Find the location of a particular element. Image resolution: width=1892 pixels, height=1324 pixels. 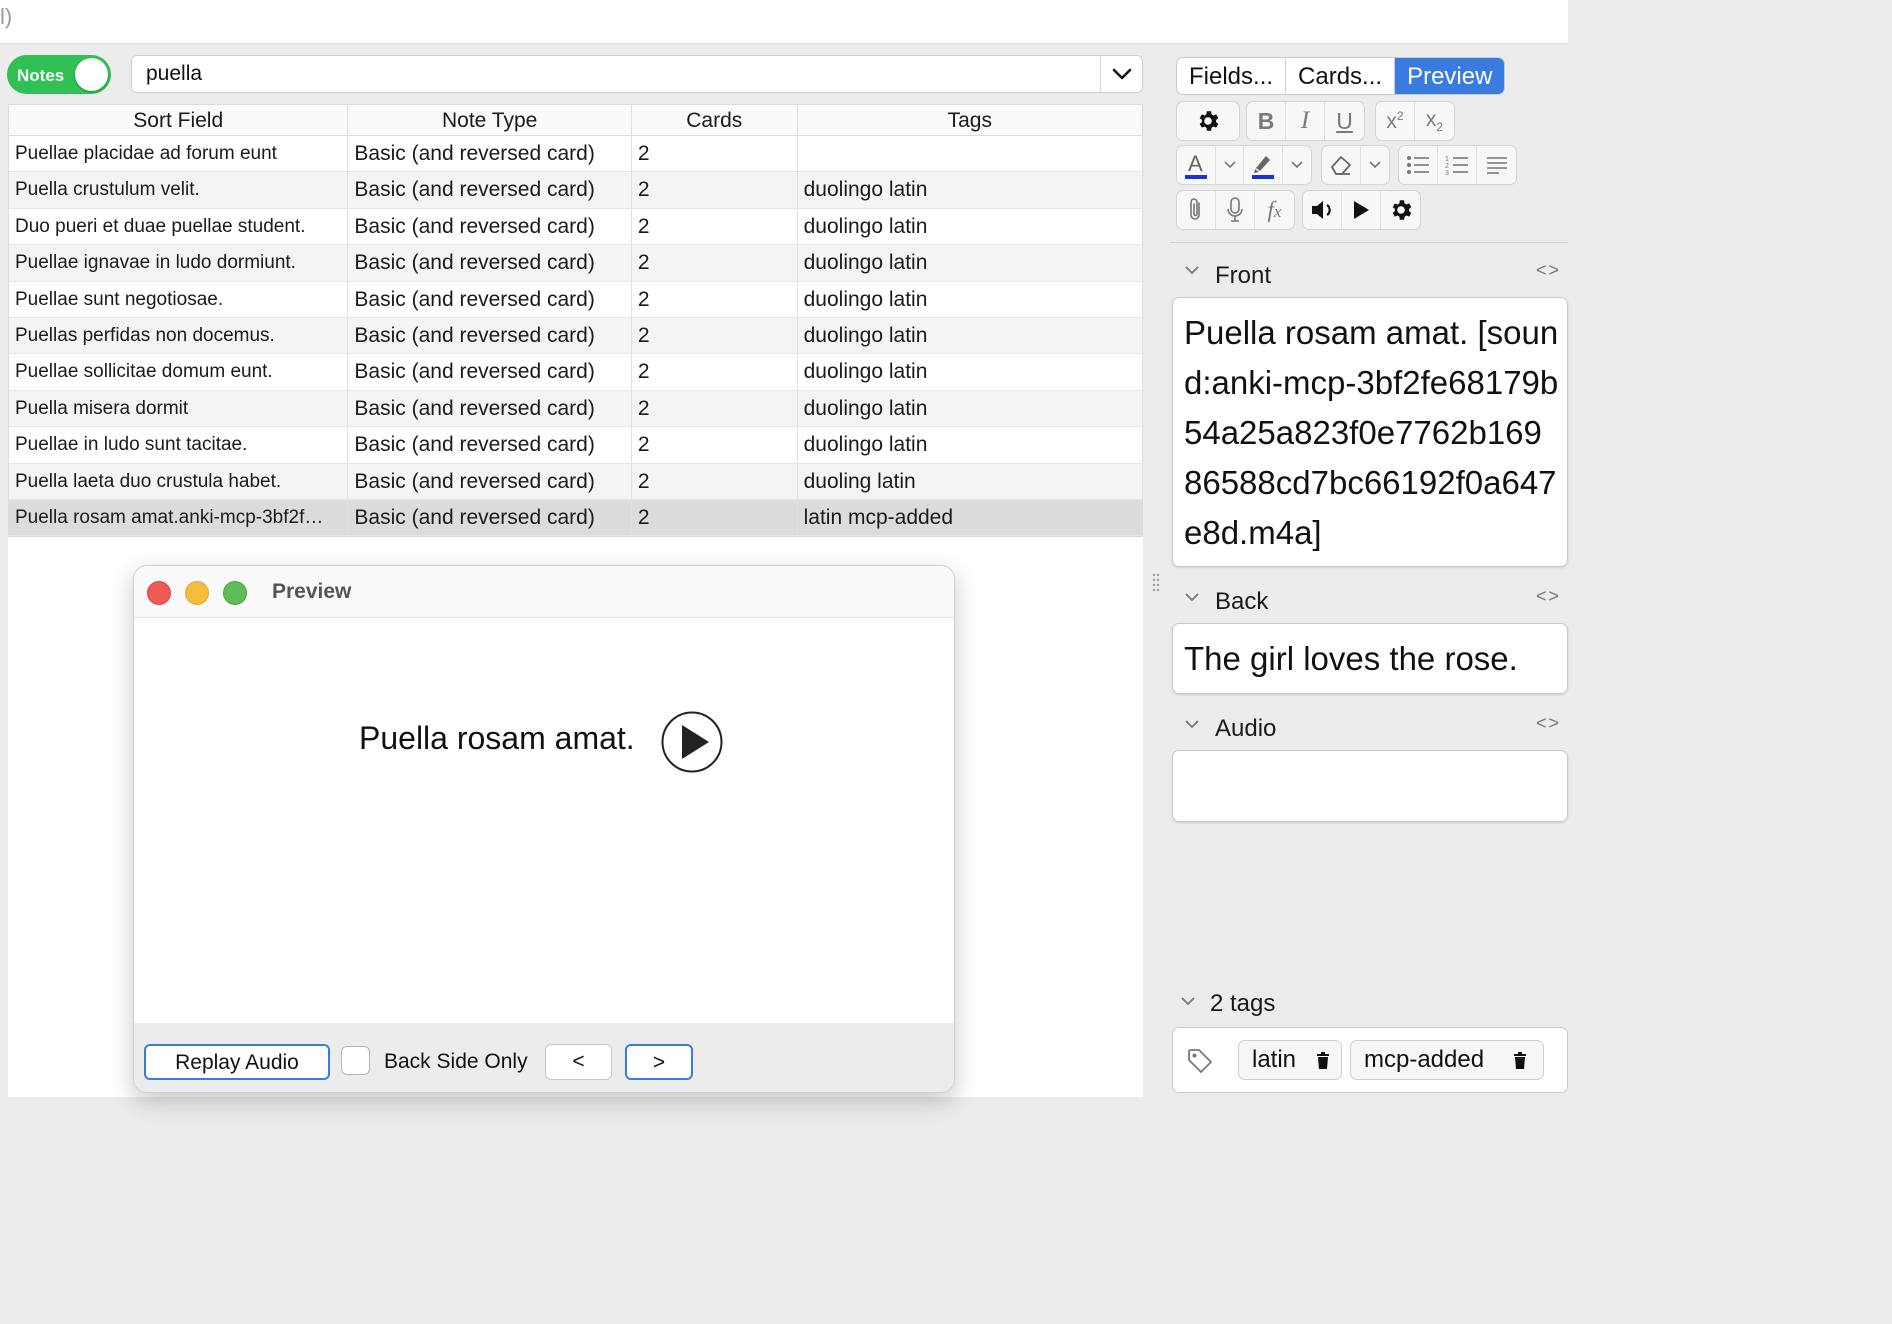

next-card-button: > is located at coordinates (659, 1062).